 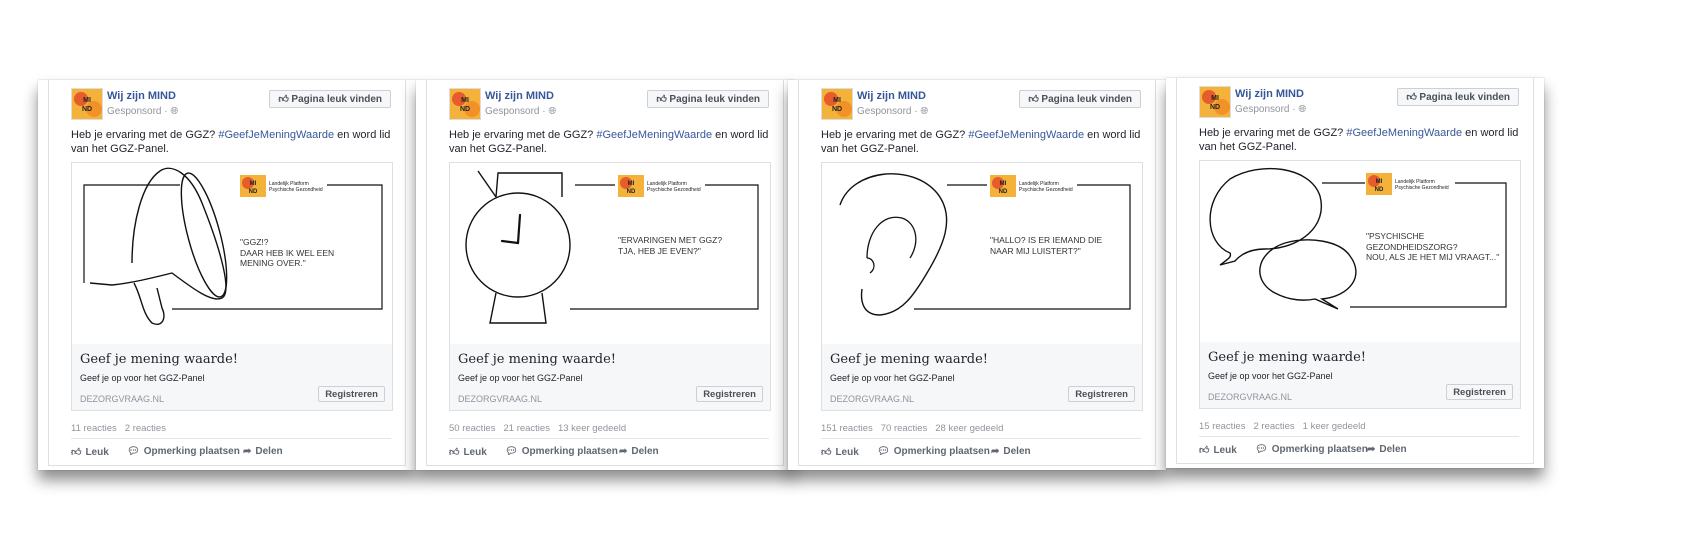 I want to click on engagement-counts: 50 reacties 21 reacties 13 keer gedeeld, so click(x=541, y=428).